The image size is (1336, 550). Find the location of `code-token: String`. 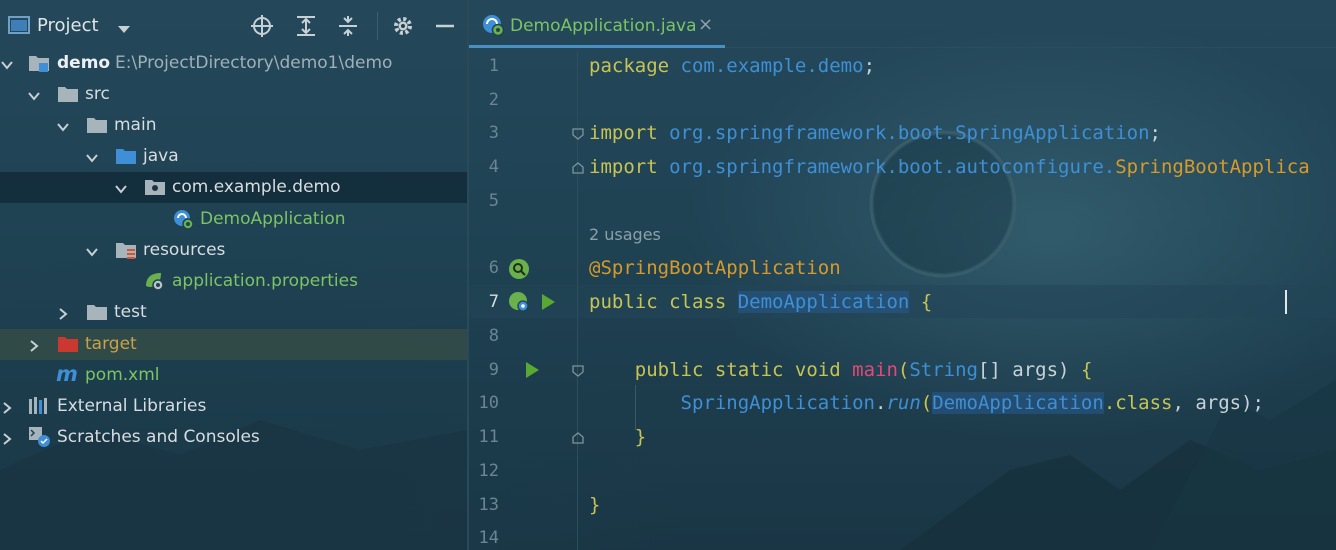

code-token: String is located at coordinates (943, 370).